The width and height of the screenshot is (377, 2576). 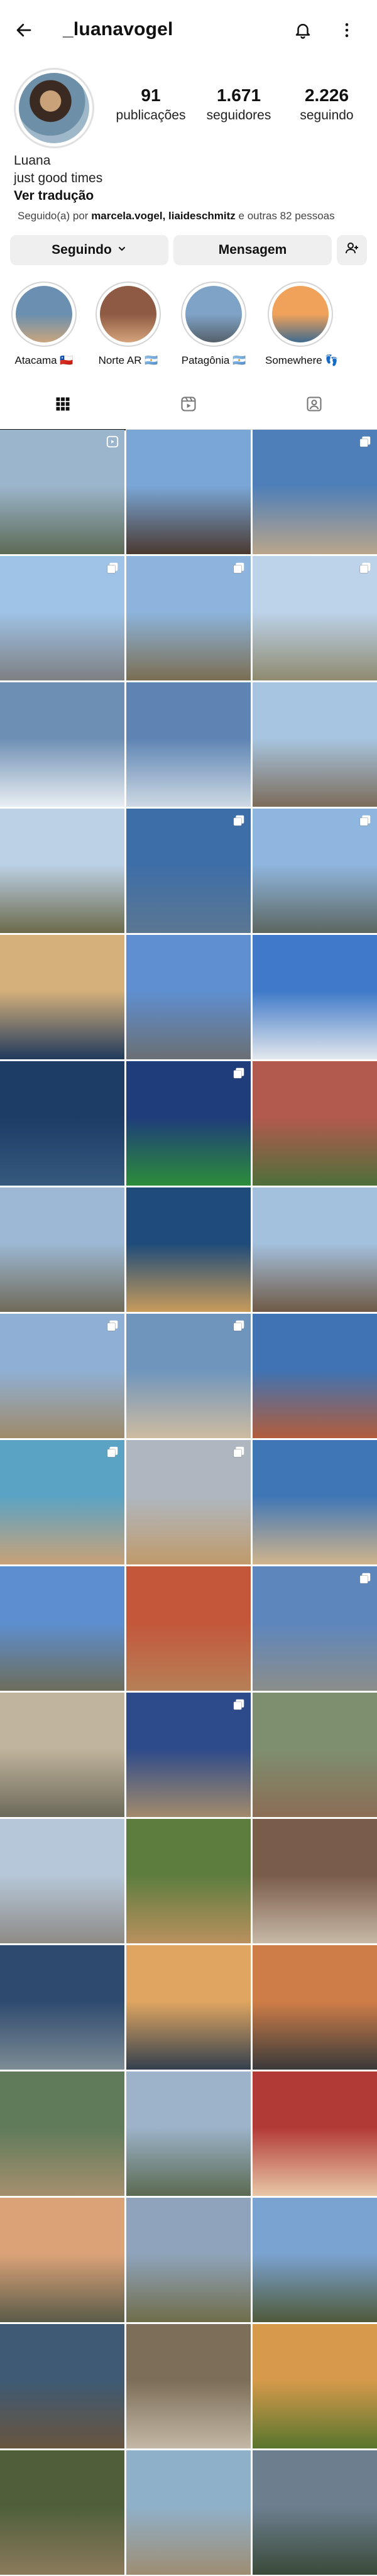 What do you see at coordinates (151, 104) in the screenshot?
I see `stat-posts: 91 publicações` at bounding box center [151, 104].